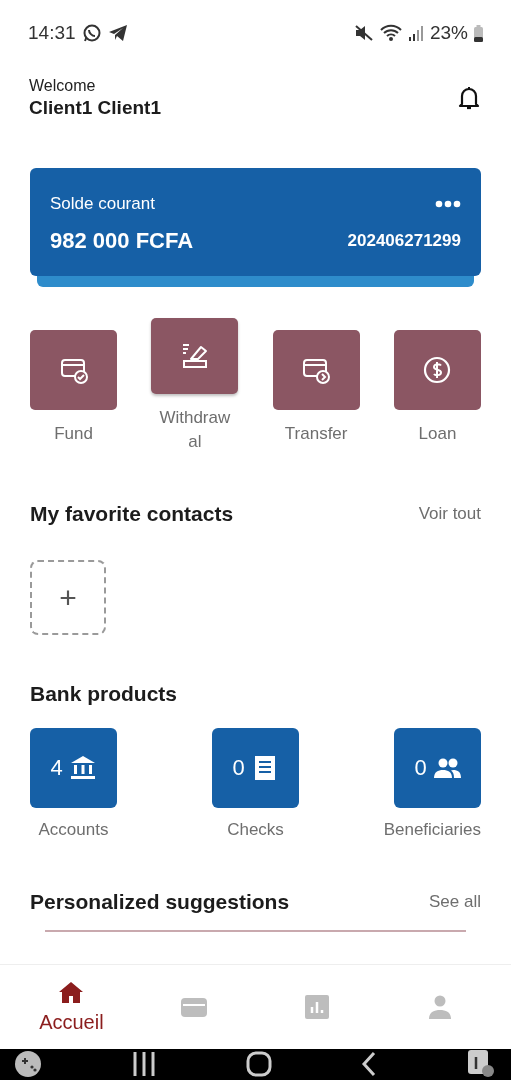 This screenshot has height=1080, width=511. What do you see at coordinates (455, 902) in the screenshot?
I see `see-all-link: See all` at bounding box center [455, 902].